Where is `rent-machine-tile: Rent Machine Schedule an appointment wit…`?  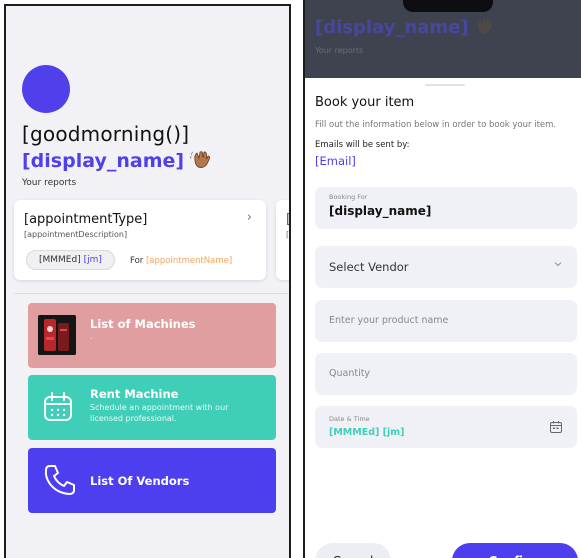
rent-machine-tile: Rent Machine Schedule an appointment wit… is located at coordinates (152, 407).